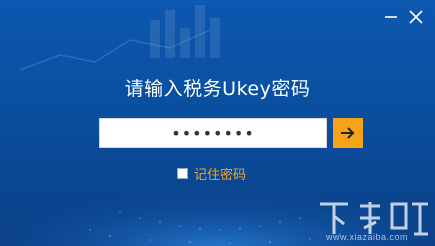 The image size is (435, 246). What do you see at coordinates (217, 89) in the screenshot?
I see `dialog-title: 请输入税务Ukey密码` at bounding box center [217, 89].